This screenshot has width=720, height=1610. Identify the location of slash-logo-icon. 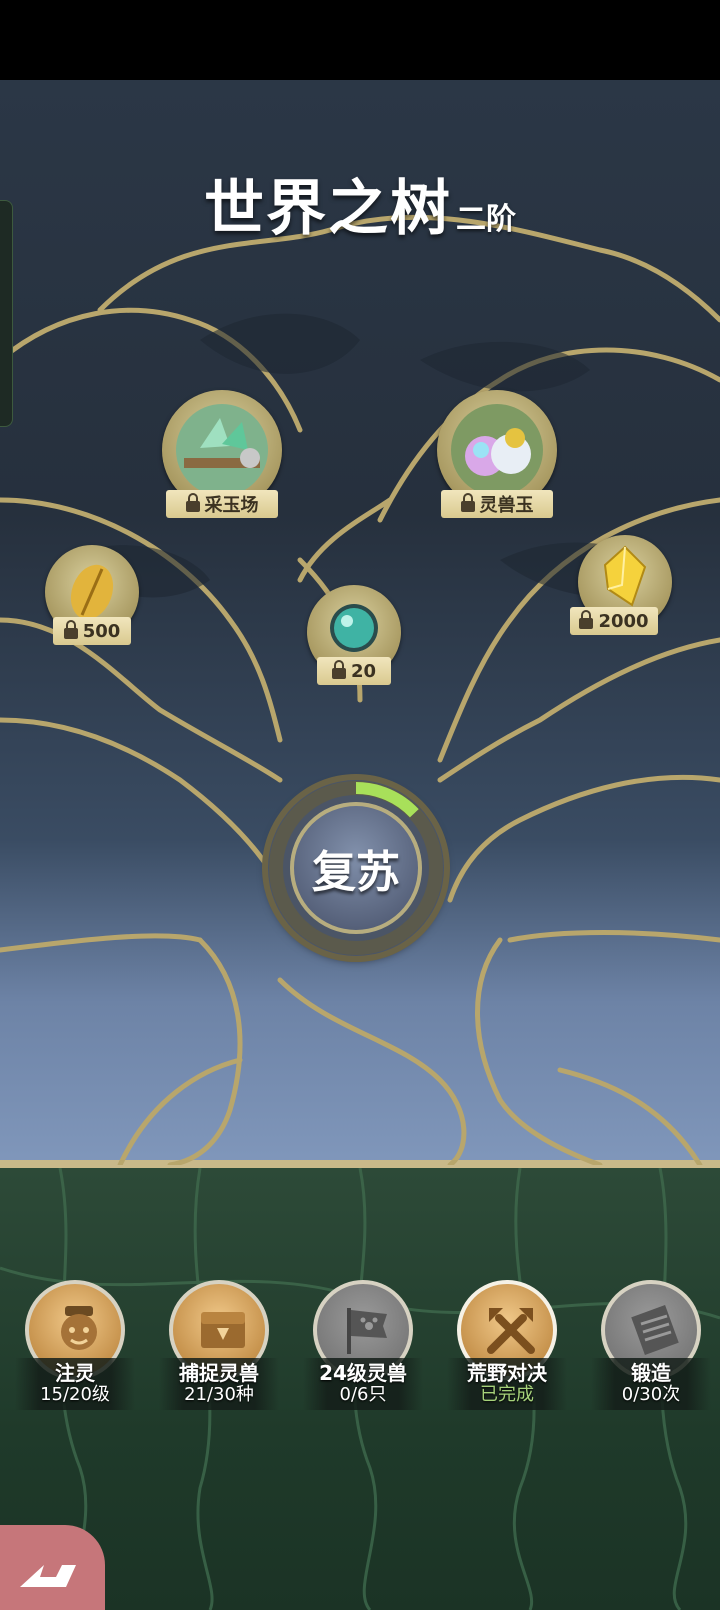
(48, 1576).